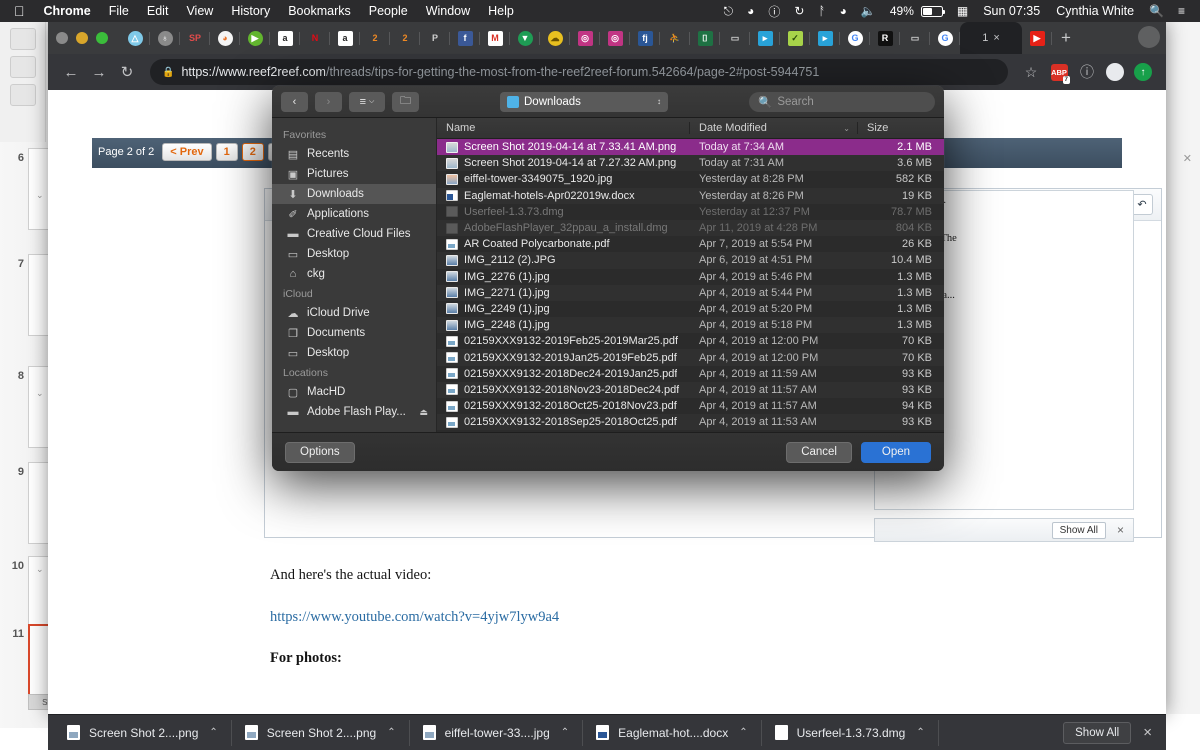  What do you see at coordinates (1078, 530) in the screenshot?
I see `preview-show-all-button: Show All` at bounding box center [1078, 530].